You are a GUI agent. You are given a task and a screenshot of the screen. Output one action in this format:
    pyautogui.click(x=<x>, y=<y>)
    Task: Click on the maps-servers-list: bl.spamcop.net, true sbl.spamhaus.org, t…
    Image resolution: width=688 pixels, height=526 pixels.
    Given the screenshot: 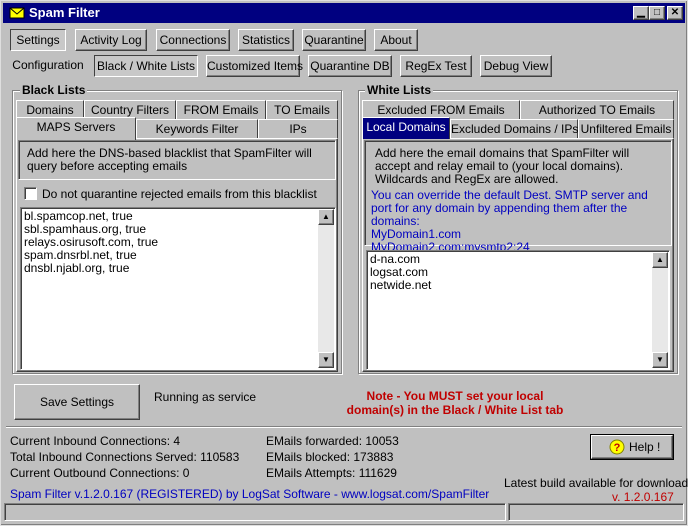 What is the action you would take?
    pyautogui.click(x=178, y=288)
    